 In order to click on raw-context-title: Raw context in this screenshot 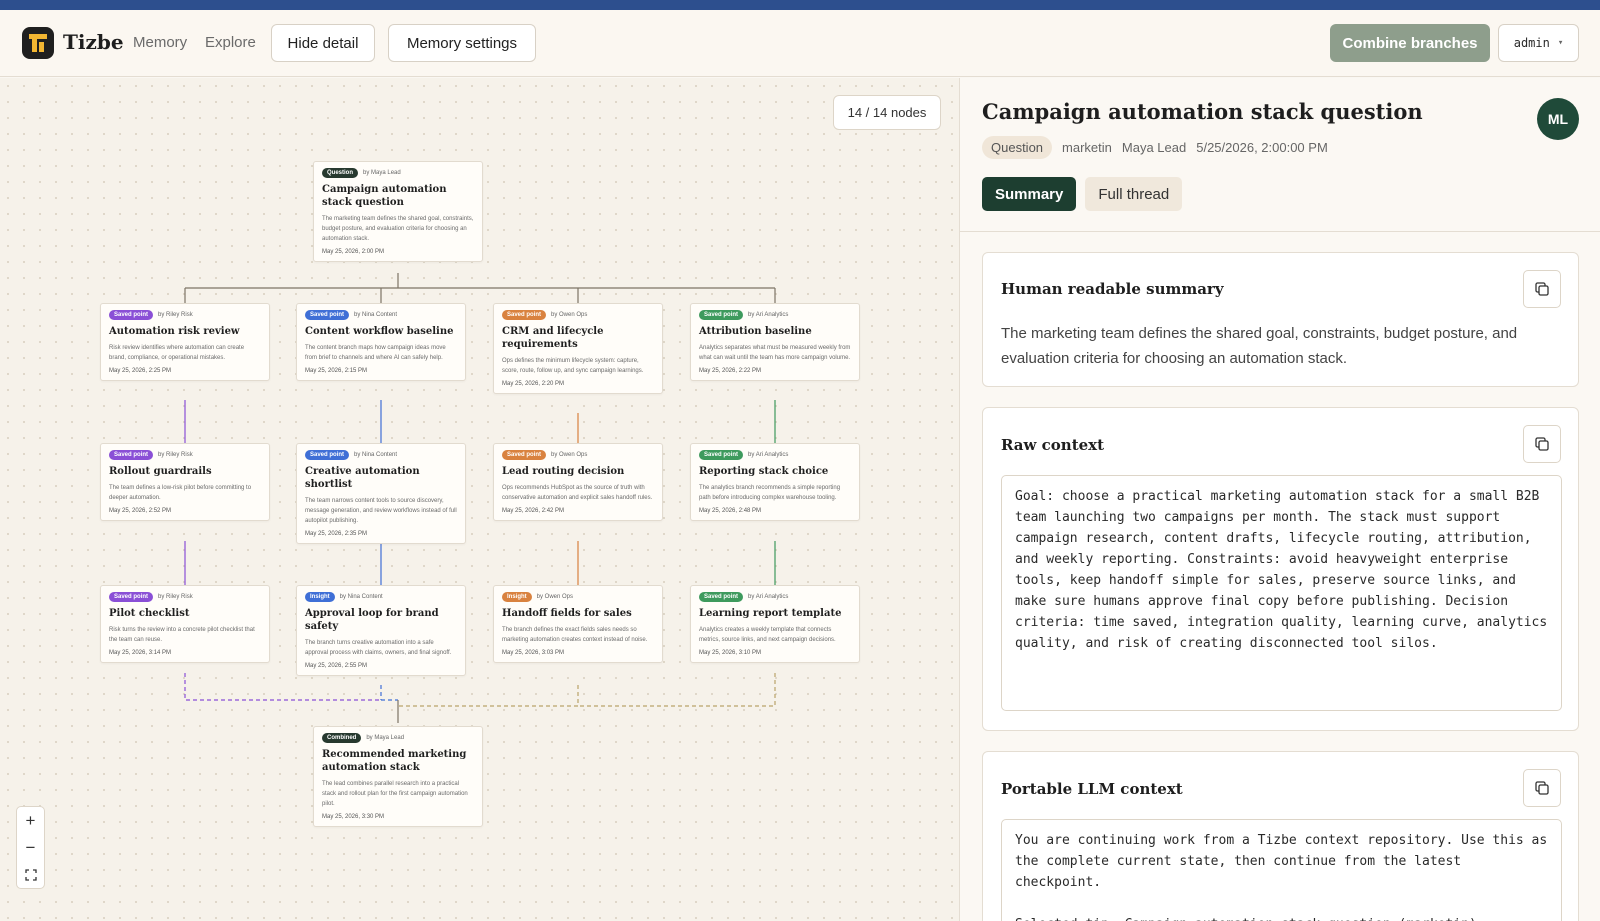, I will do `click(1053, 445)`.